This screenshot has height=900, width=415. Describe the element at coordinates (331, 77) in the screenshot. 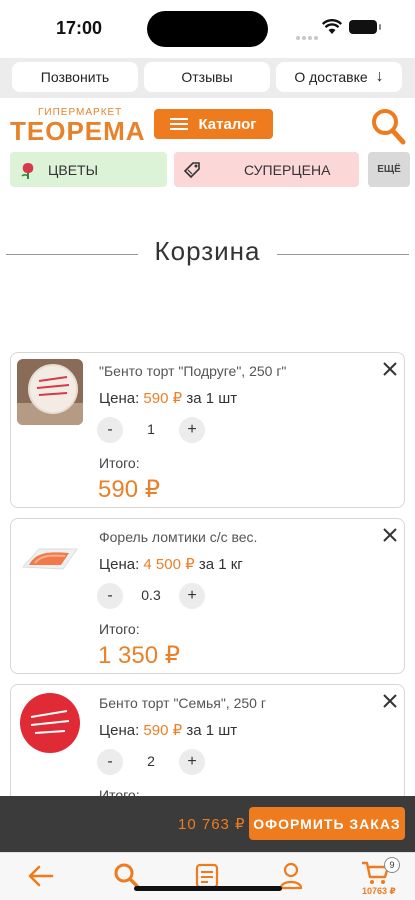

I see `delivery-label: О доставке` at that location.